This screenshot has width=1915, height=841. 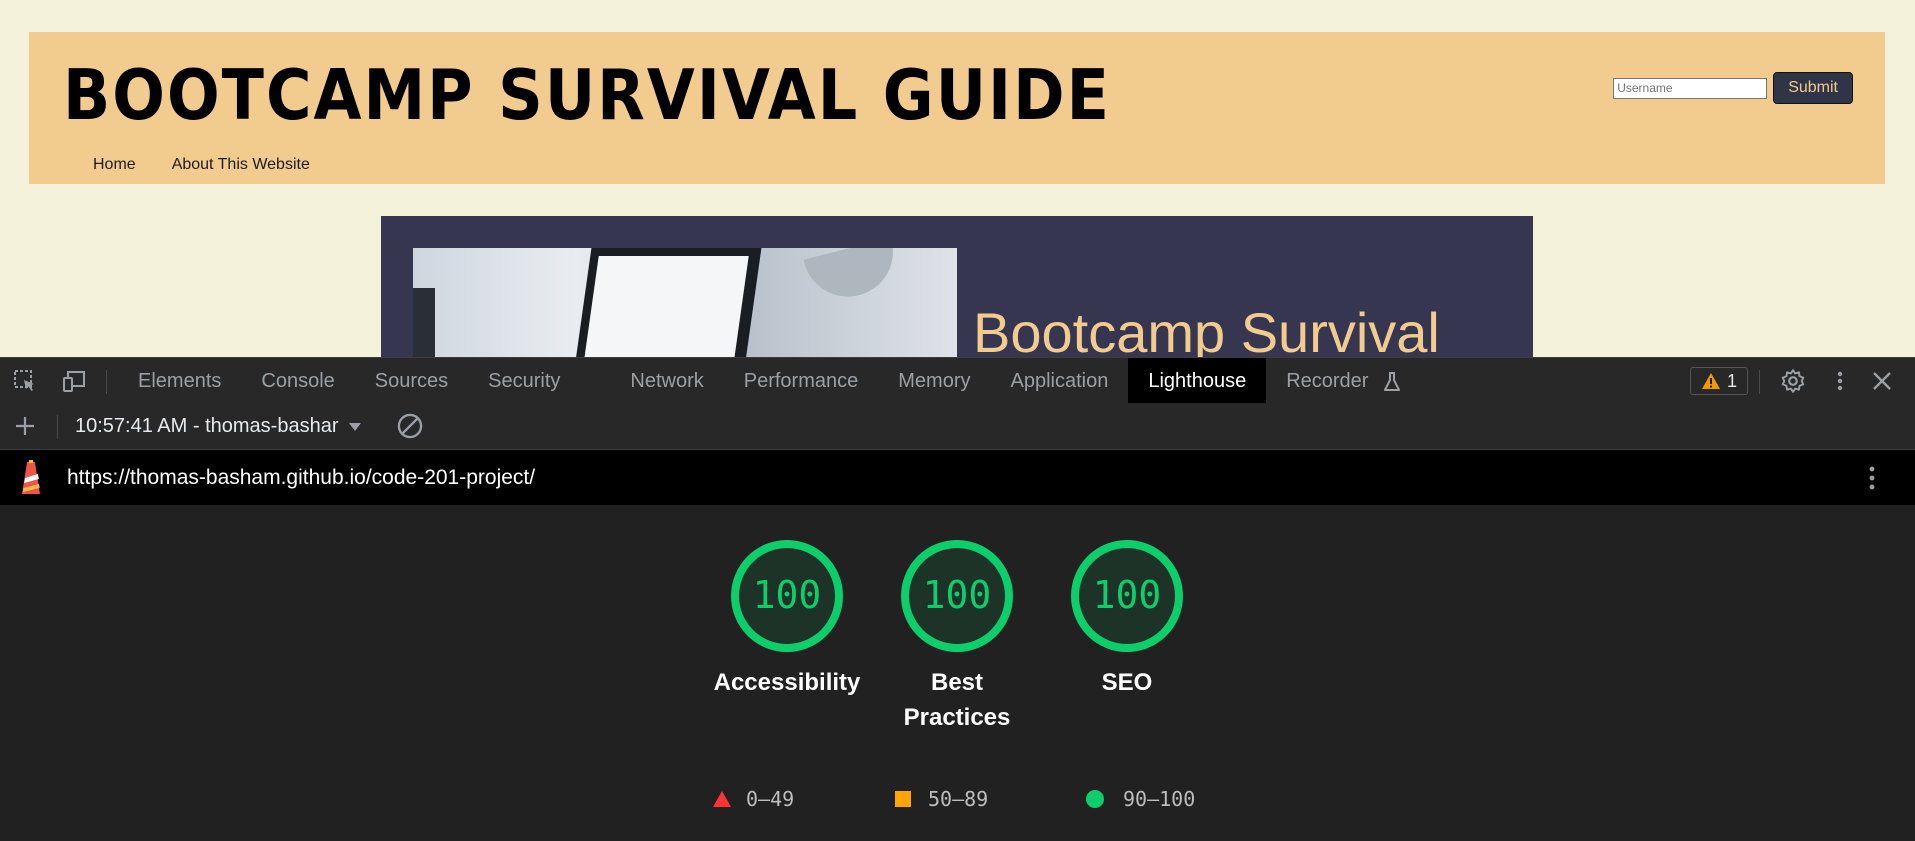 What do you see at coordinates (410, 426) in the screenshot?
I see `clear-reports-icon` at bounding box center [410, 426].